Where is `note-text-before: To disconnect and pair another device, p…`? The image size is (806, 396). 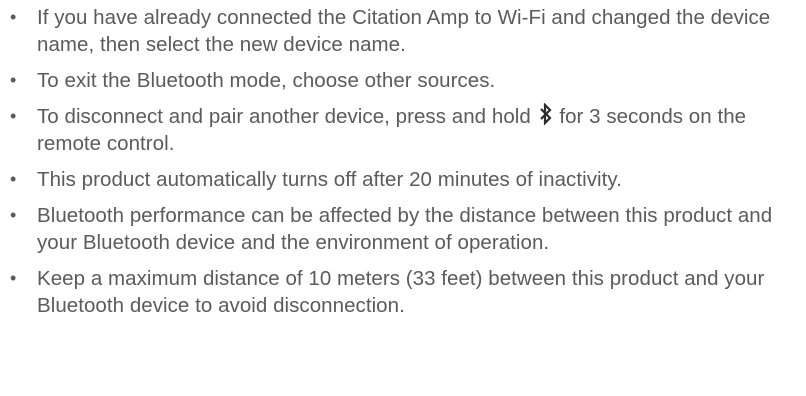
note-text-before: To disconnect and pair another device, p… is located at coordinates (284, 116).